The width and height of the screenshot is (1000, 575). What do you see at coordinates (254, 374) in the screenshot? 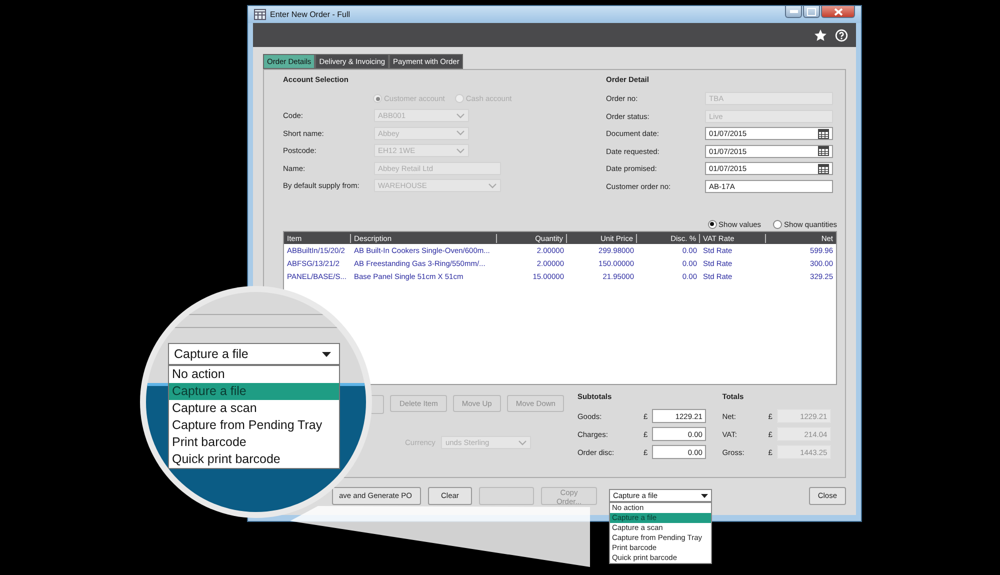
I see `dropdown-option: No action` at bounding box center [254, 374].